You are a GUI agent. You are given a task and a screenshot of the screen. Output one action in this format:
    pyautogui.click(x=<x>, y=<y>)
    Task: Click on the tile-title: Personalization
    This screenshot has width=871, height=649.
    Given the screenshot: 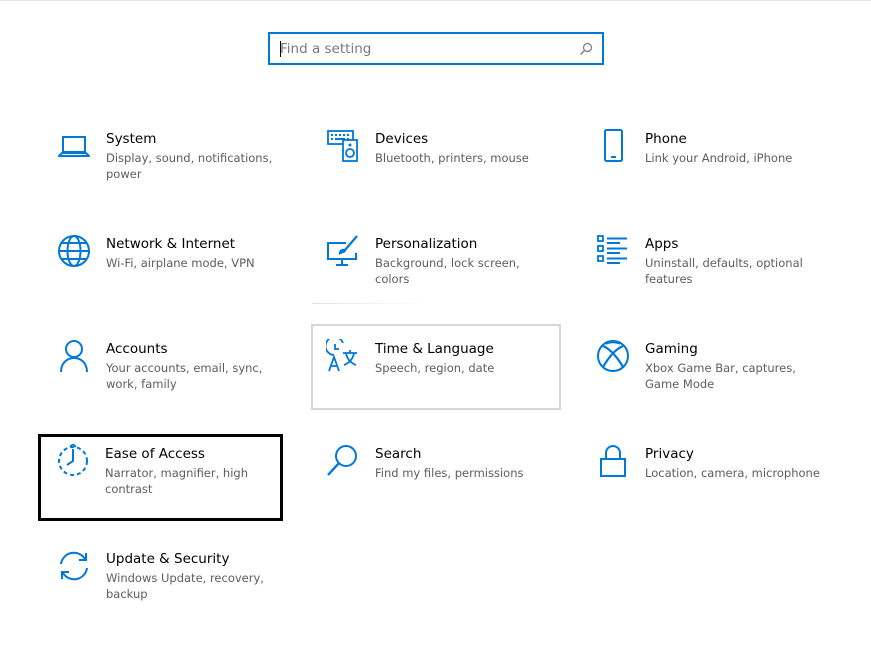 What is the action you would take?
    pyautogui.click(x=426, y=244)
    